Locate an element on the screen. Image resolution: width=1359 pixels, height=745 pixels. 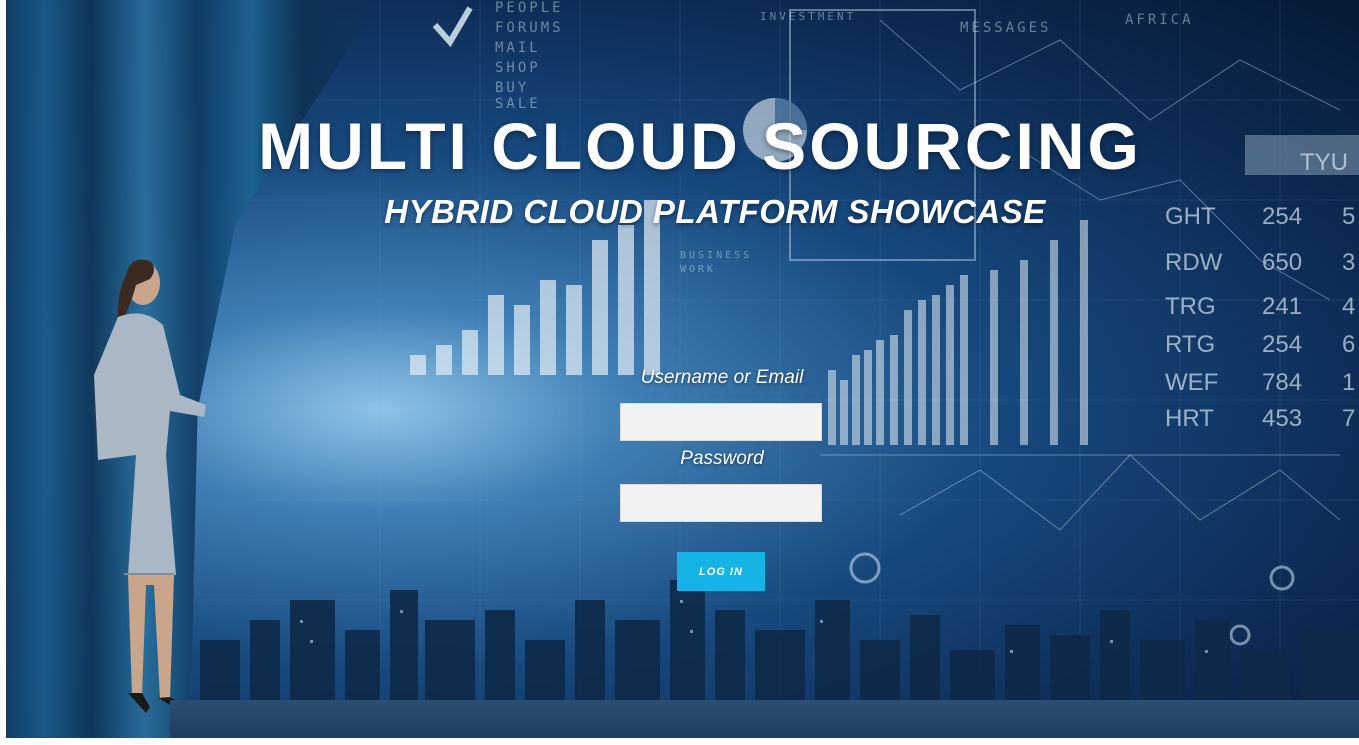
bottom-border is located at coordinates (679, 741).